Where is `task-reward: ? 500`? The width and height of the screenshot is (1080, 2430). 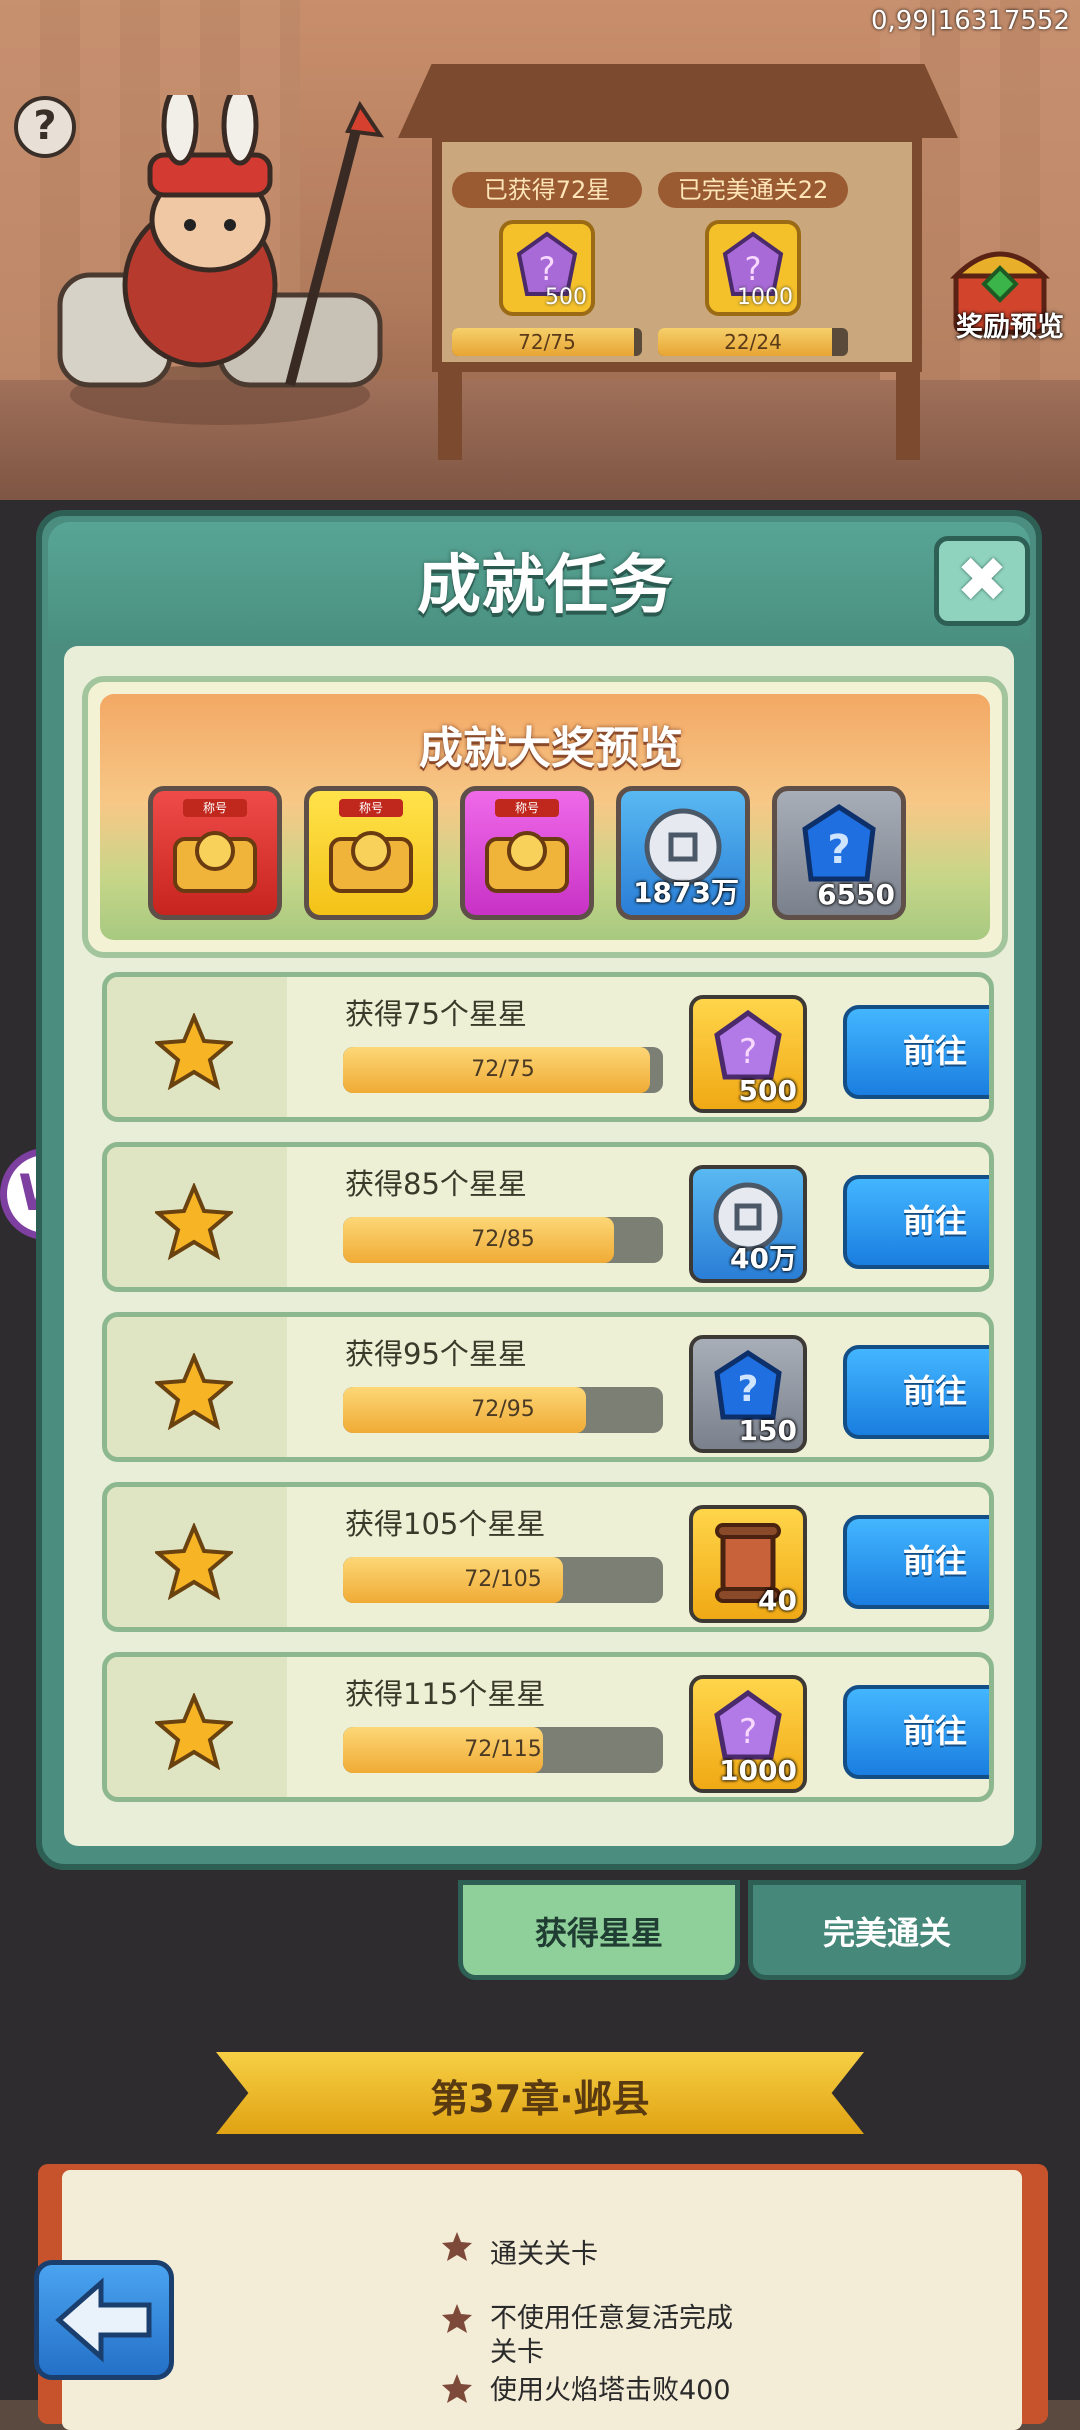
task-reward: ? 500 is located at coordinates (748, 1054).